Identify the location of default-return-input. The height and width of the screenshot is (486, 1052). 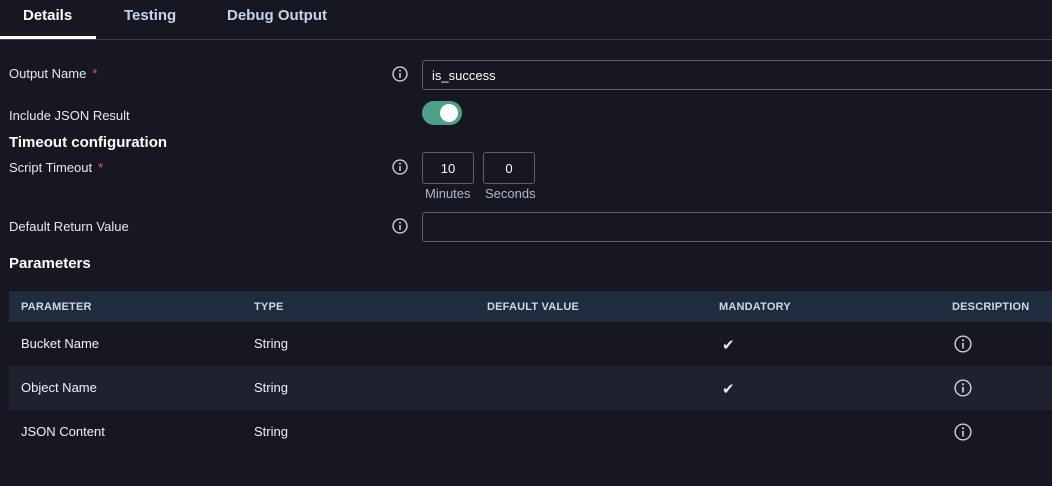
(737, 227).